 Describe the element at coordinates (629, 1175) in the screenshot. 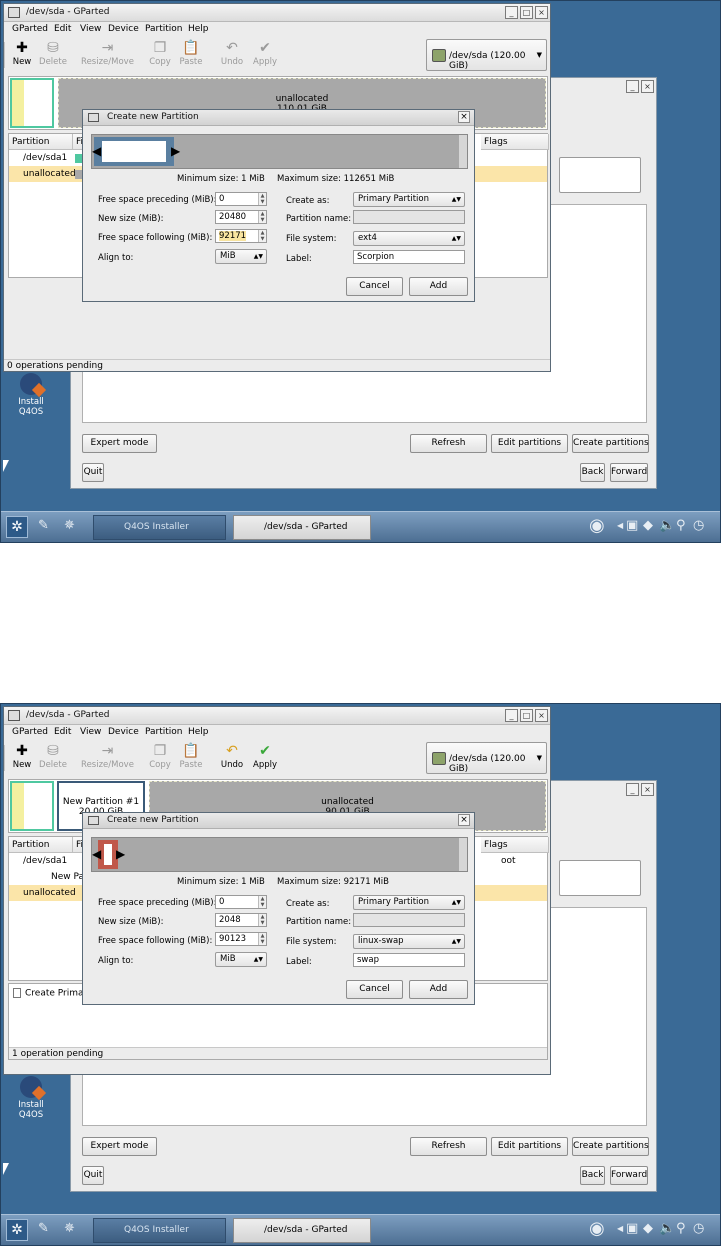

I see `forward-button: Forward` at that location.